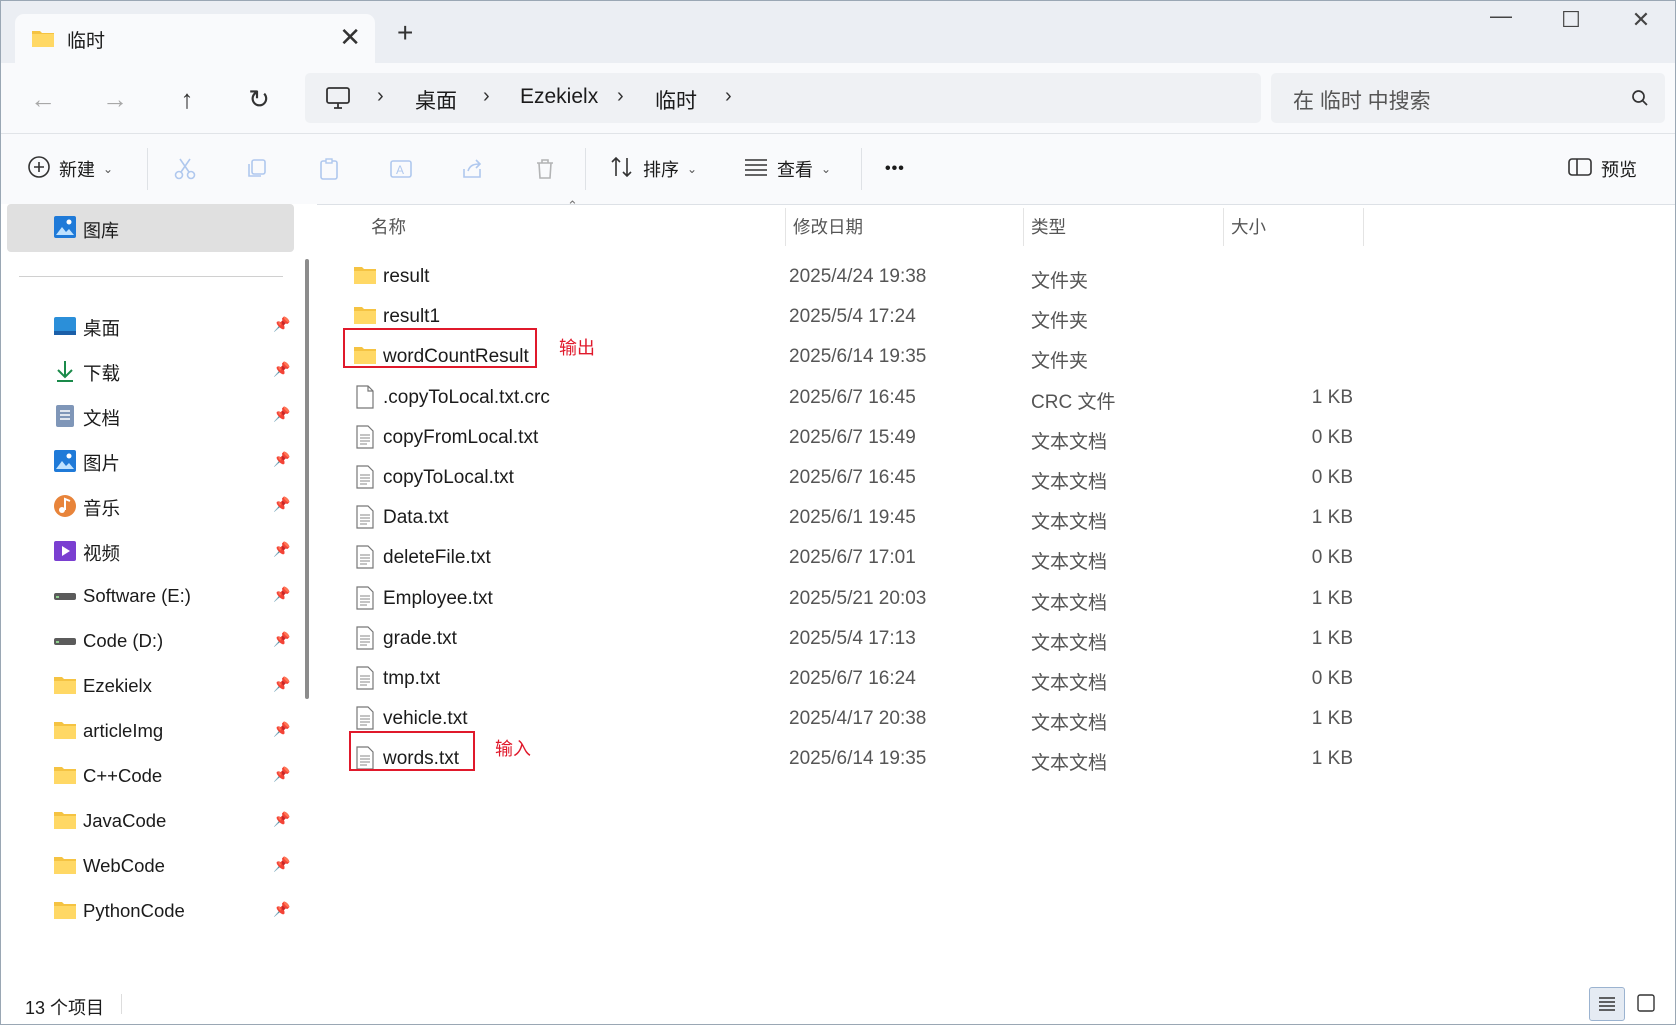  Describe the element at coordinates (151, 731) in the screenshot. I see `sidebar-item-articleimg: articleImg 📌` at that location.